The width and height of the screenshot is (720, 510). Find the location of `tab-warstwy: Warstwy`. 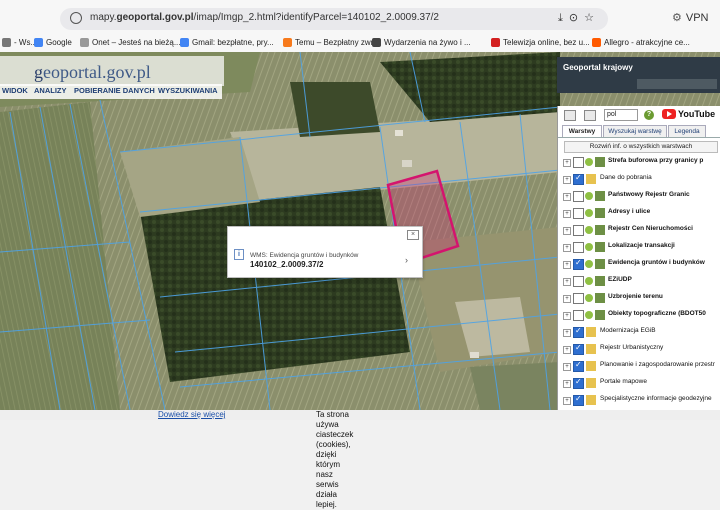

tab-warstwy: Warstwy is located at coordinates (582, 131).